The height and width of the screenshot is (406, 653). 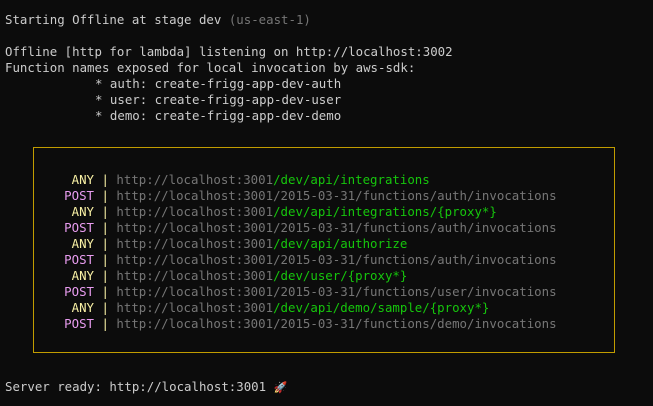 I want to click on starting-text: Starting Offline at stage dev, so click(x=113, y=19).